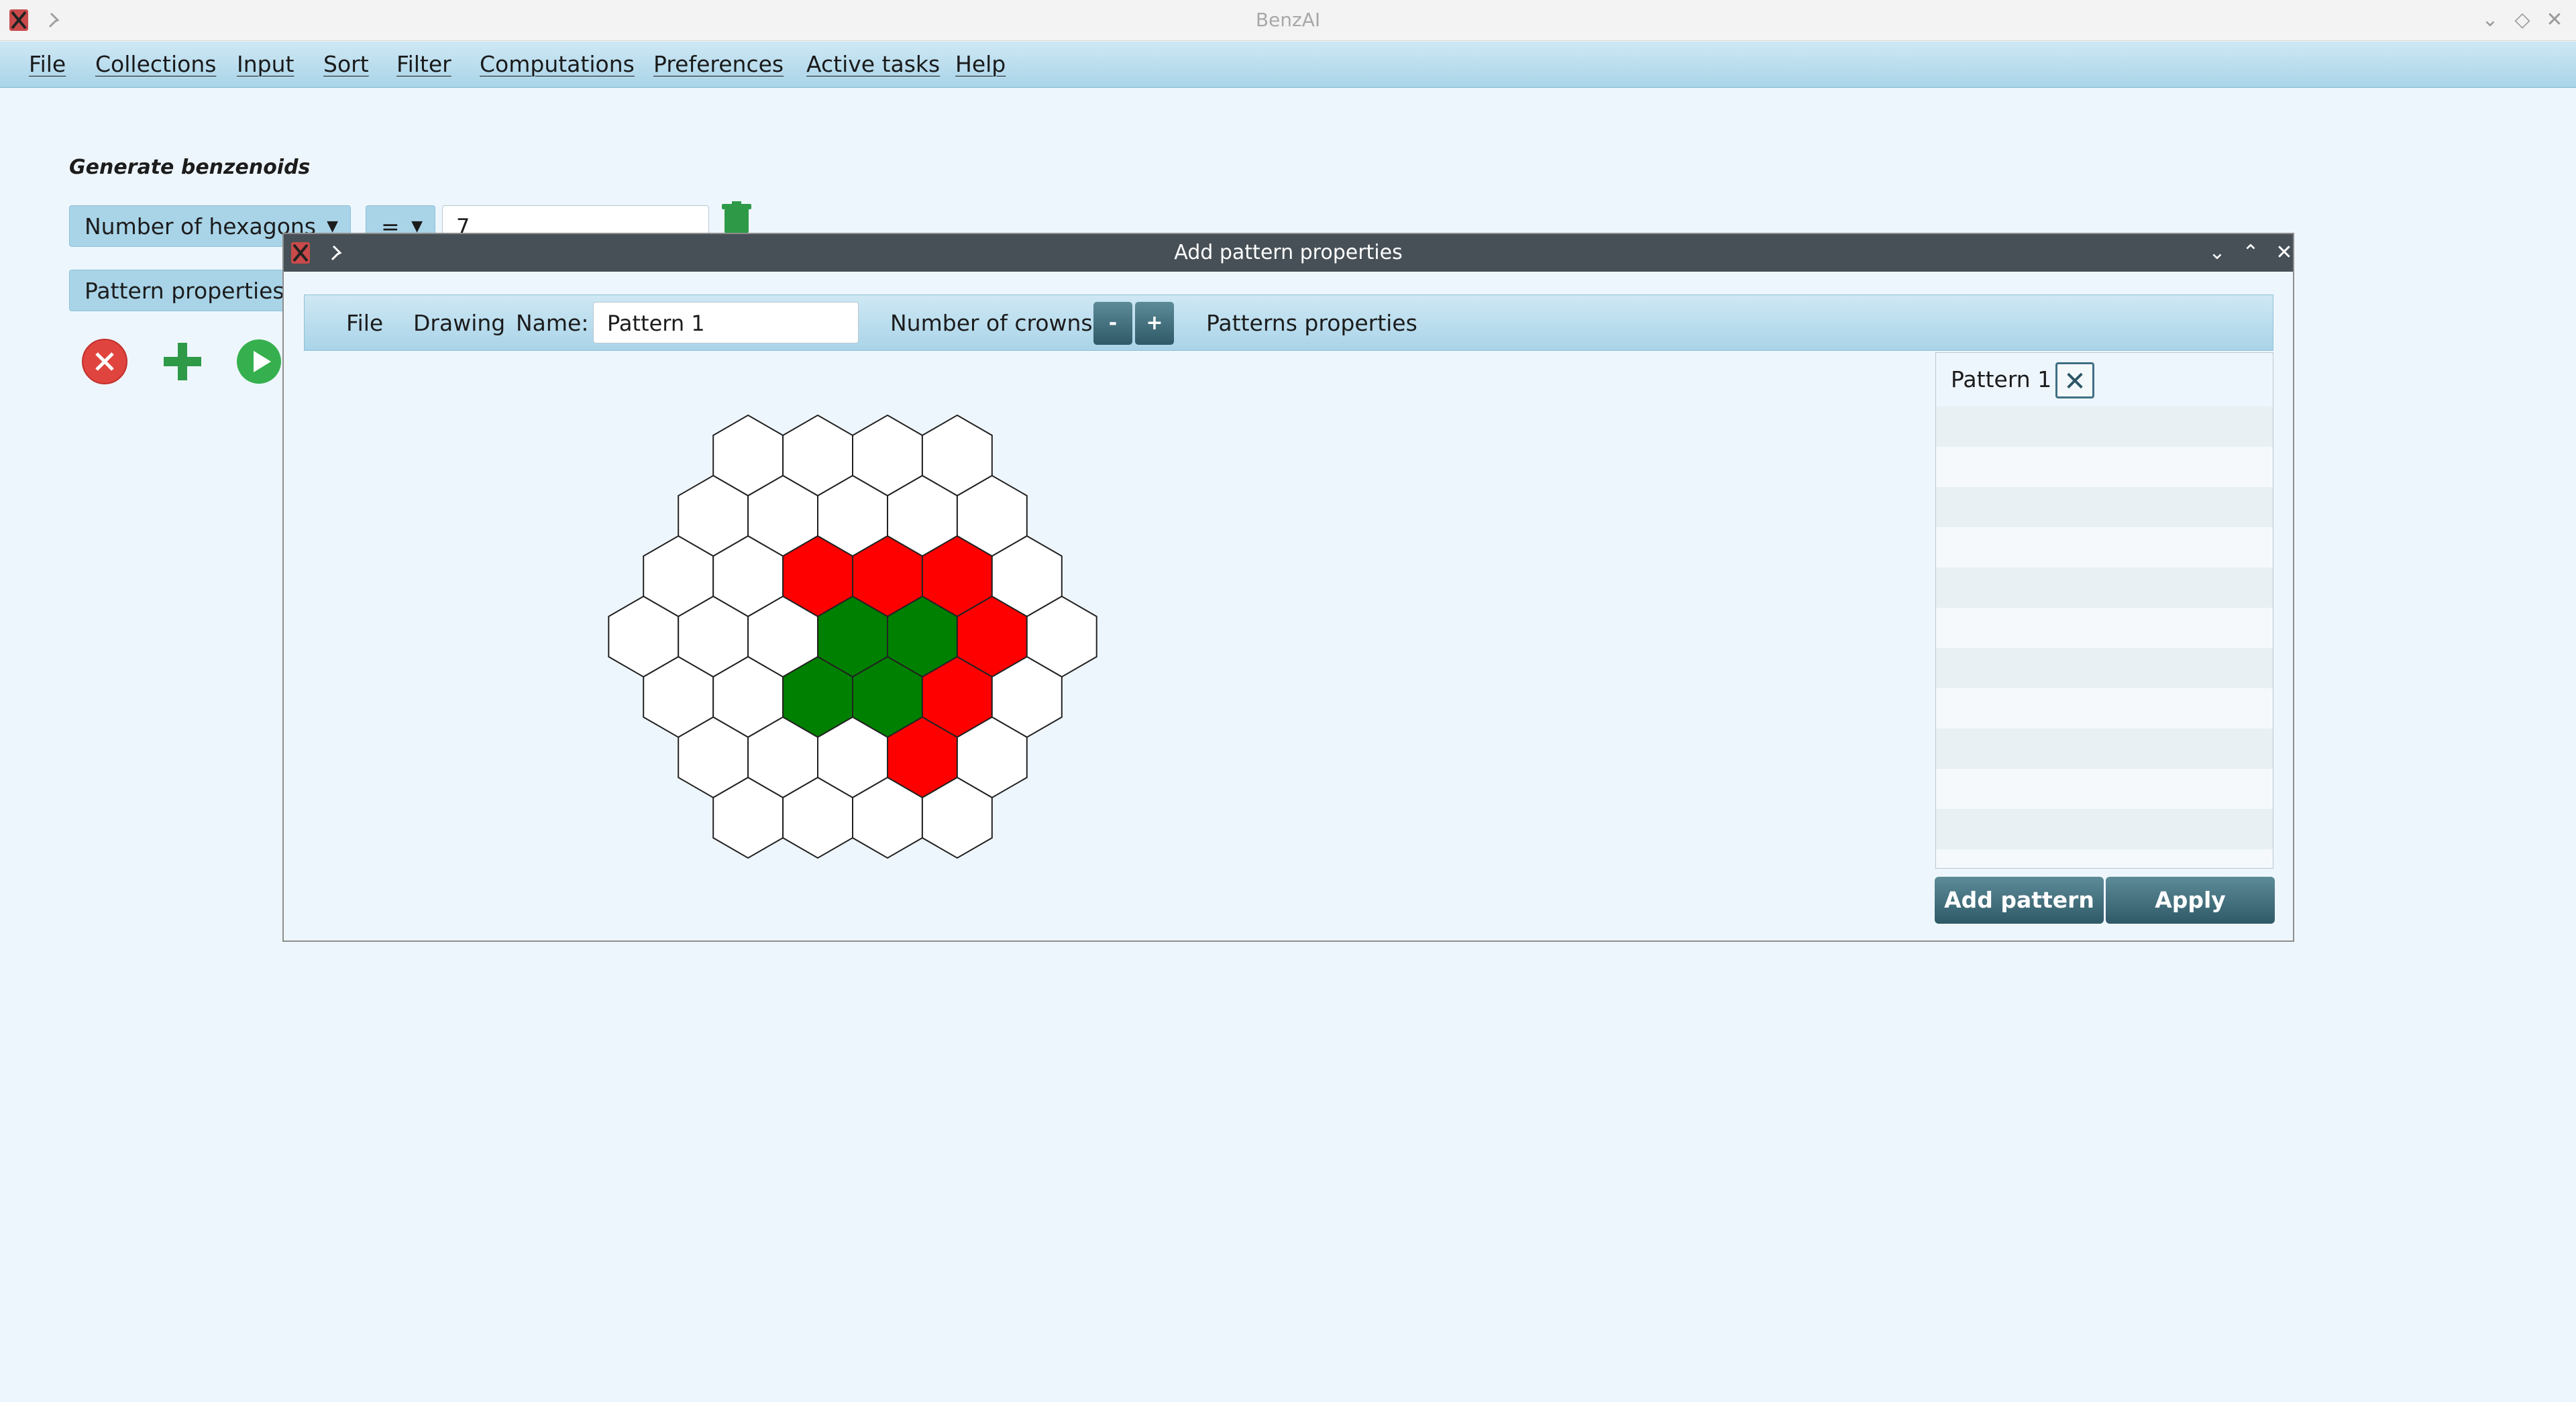 The width and height of the screenshot is (2576, 1402). What do you see at coordinates (1154, 324) in the screenshot?
I see `increase-crowns-button: +` at bounding box center [1154, 324].